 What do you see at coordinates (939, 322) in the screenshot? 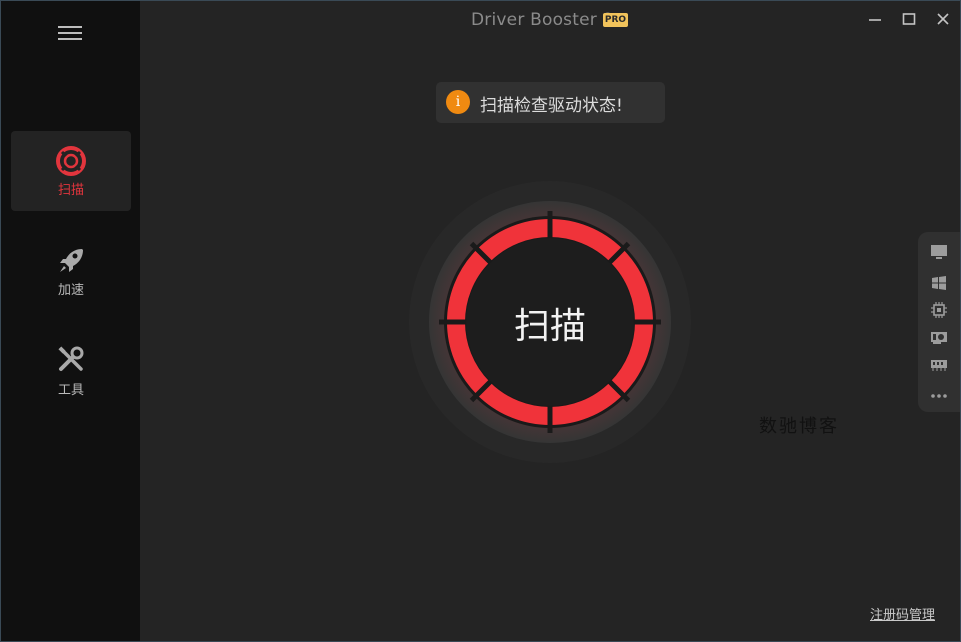
I see `hardware-bar` at bounding box center [939, 322].